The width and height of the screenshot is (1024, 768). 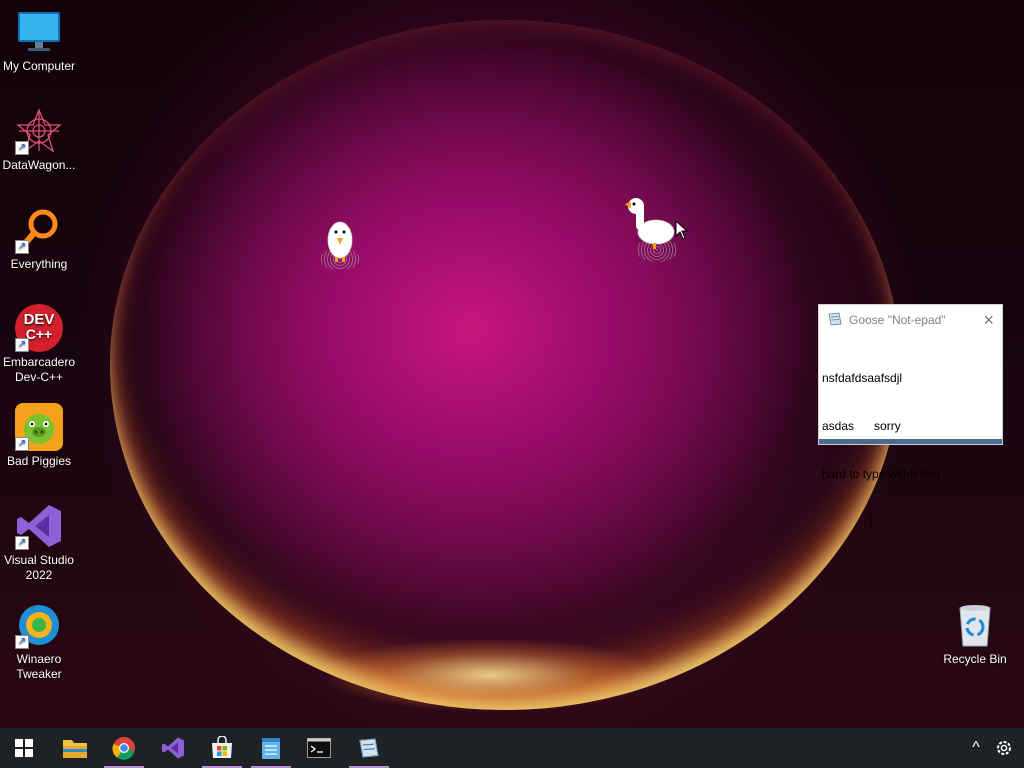 What do you see at coordinates (39, 131) in the screenshot?
I see `datawagon-icon: ↗` at bounding box center [39, 131].